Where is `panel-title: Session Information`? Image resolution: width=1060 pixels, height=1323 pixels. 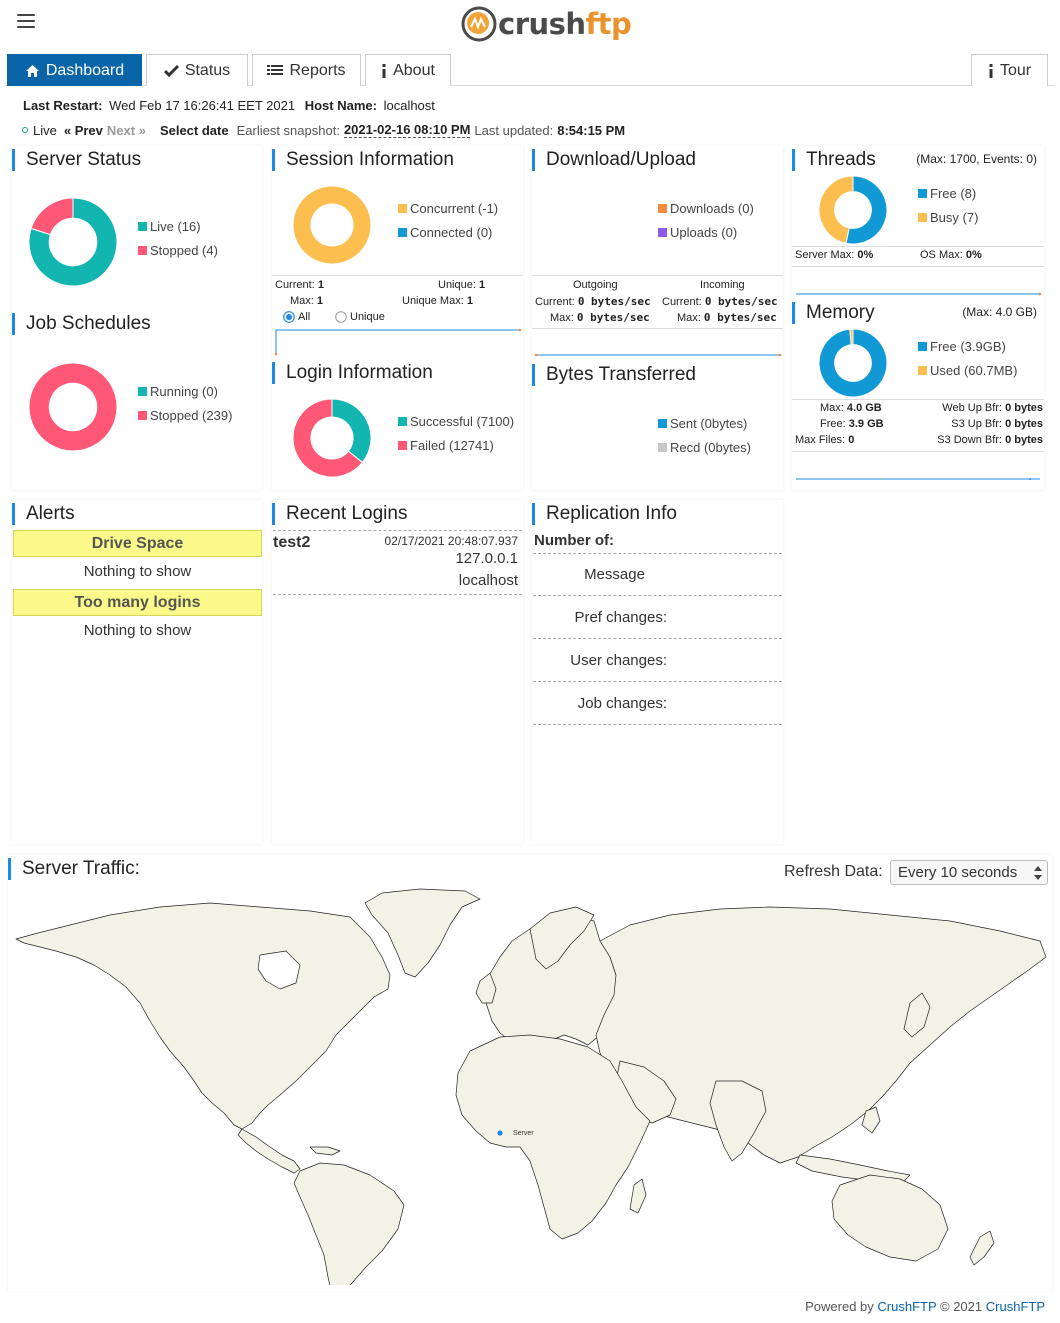 panel-title: Session Information is located at coordinates (363, 160).